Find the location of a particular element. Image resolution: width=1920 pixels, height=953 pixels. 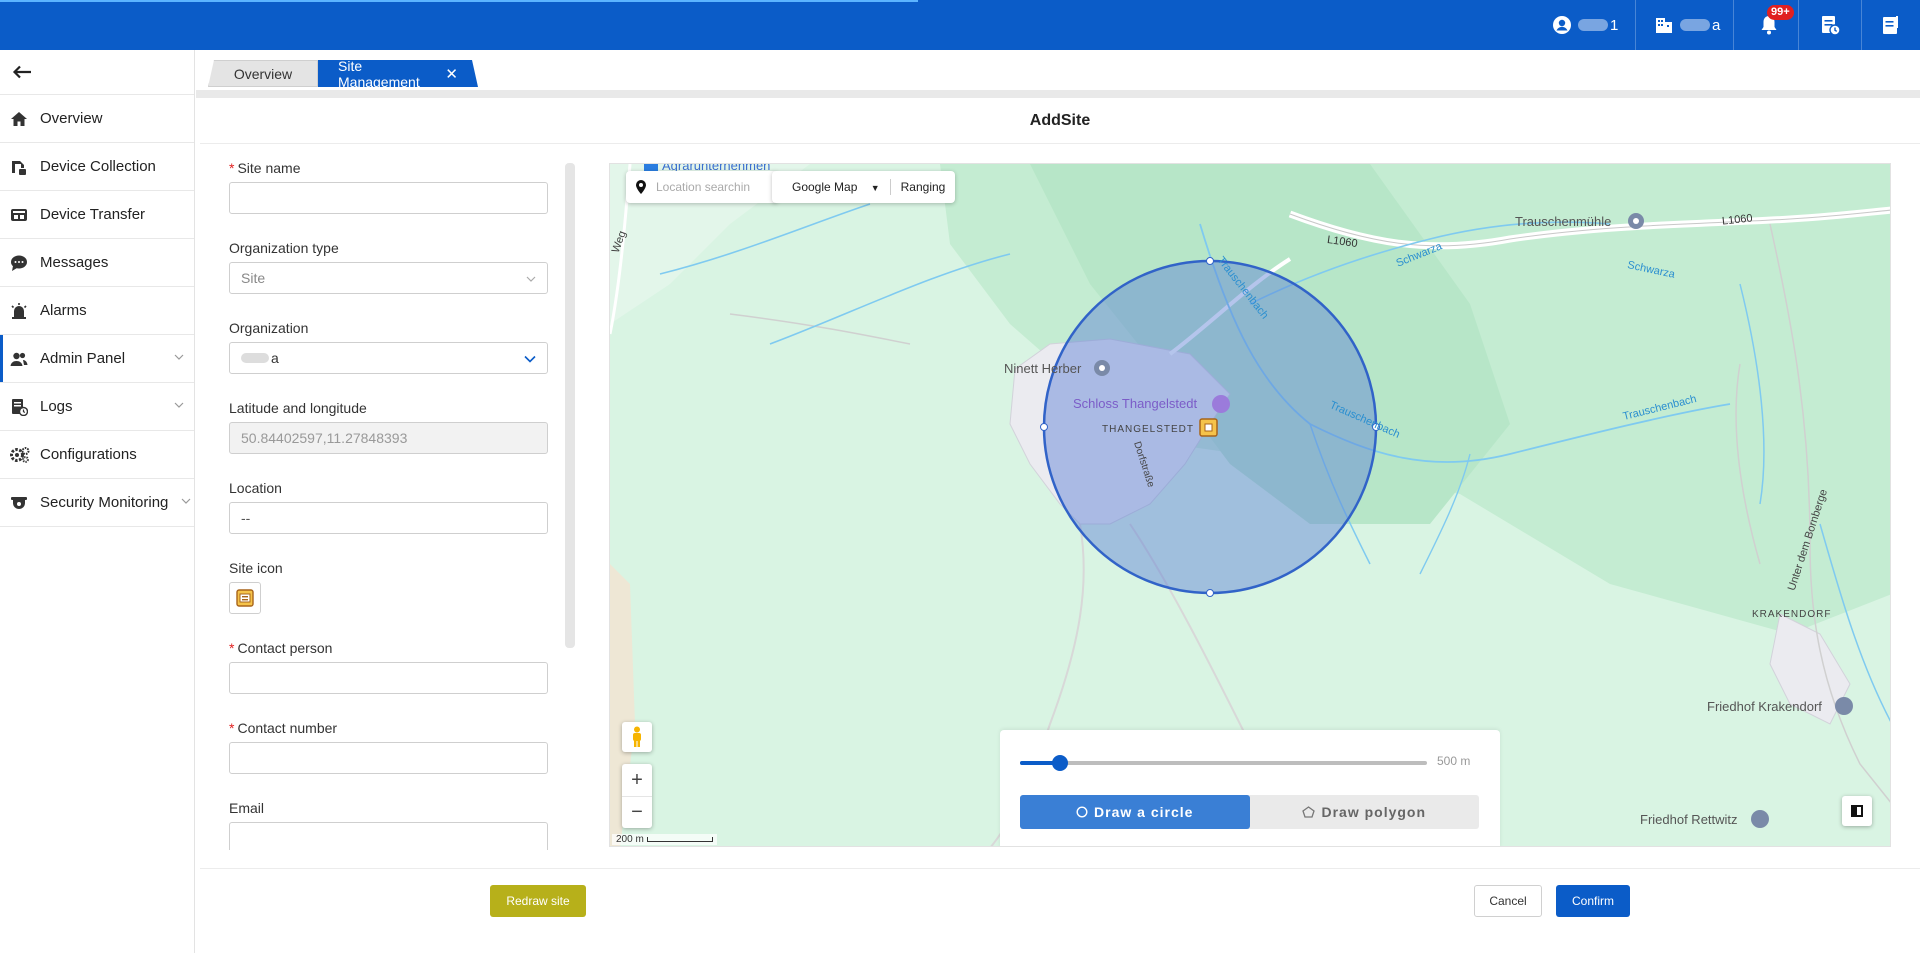

site-icon-field: Site icon is located at coordinates (389, 600).